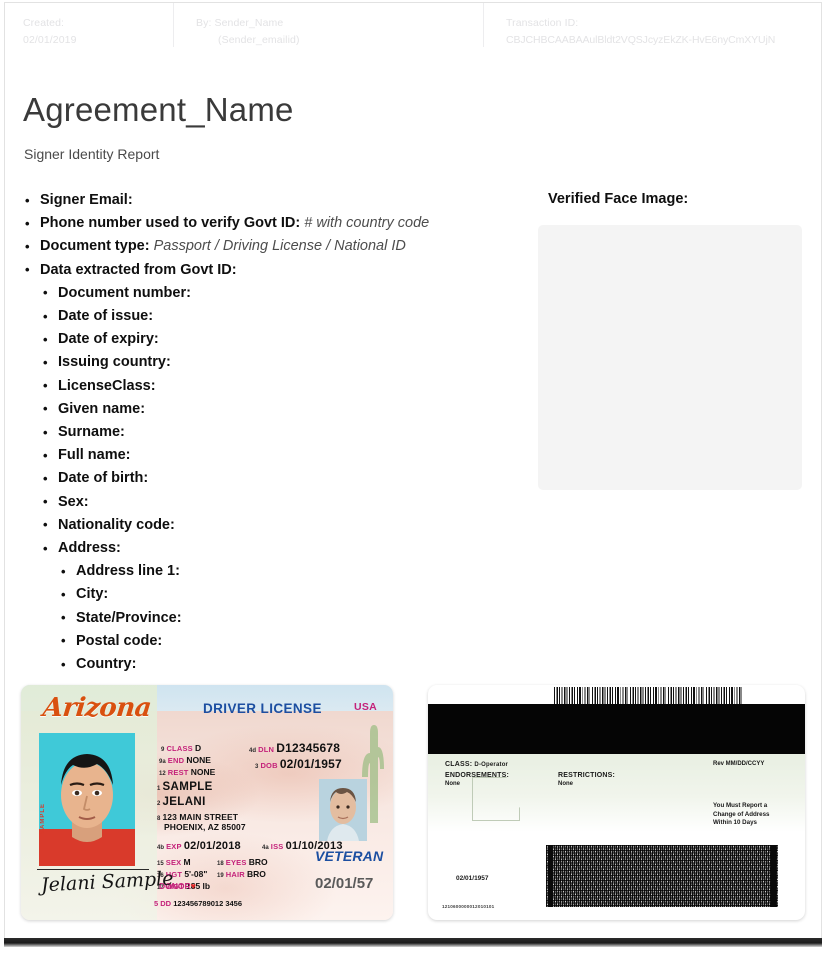 This screenshot has height=953, width=828. Describe the element at coordinates (670, 357) in the screenshot. I see `verified-face-image-panel` at that location.